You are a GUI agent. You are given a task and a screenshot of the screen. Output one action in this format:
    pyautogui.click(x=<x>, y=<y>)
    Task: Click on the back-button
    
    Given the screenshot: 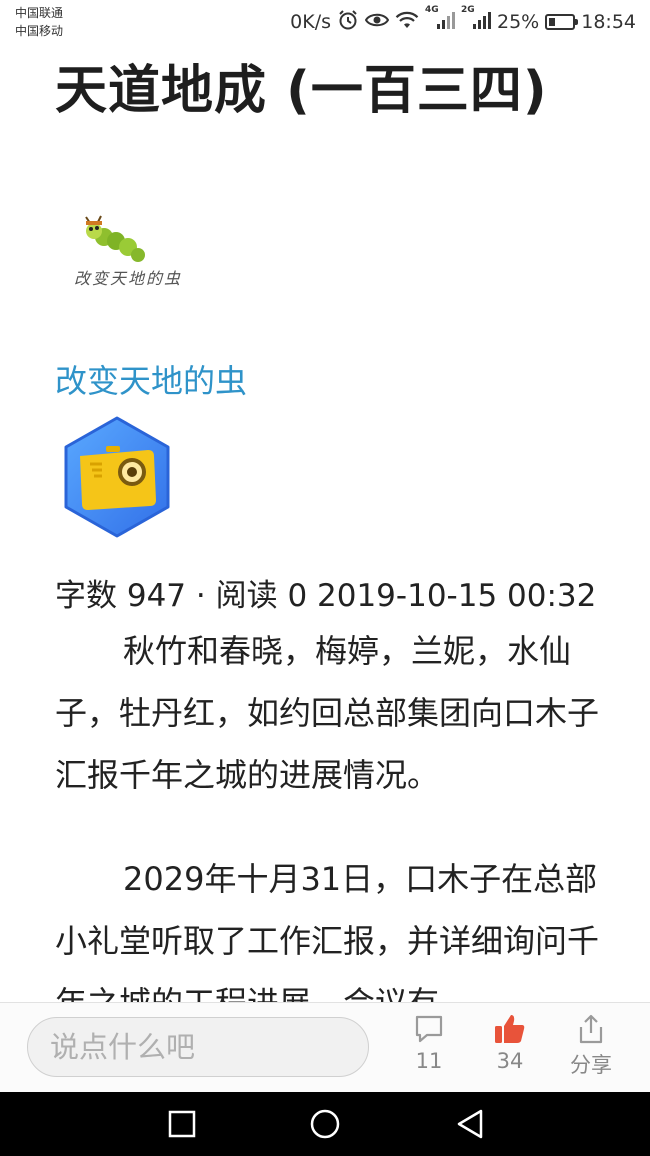 What is the action you would take?
    pyautogui.click(x=471, y=1124)
    